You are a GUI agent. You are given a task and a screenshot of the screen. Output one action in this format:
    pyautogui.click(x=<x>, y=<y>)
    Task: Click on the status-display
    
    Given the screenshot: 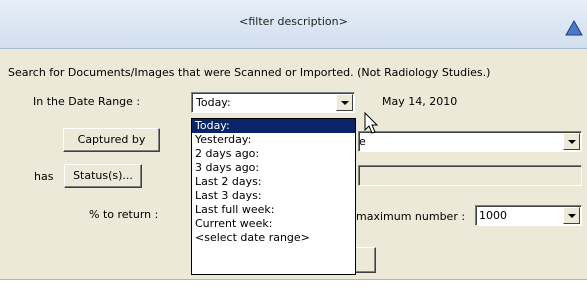 What is the action you would take?
    pyautogui.click(x=470, y=175)
    